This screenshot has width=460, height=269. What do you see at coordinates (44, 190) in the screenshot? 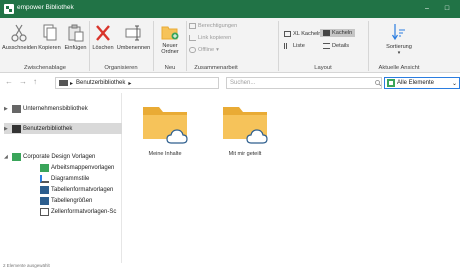
I see `table-format-icon` at bounding box center [44, 190].